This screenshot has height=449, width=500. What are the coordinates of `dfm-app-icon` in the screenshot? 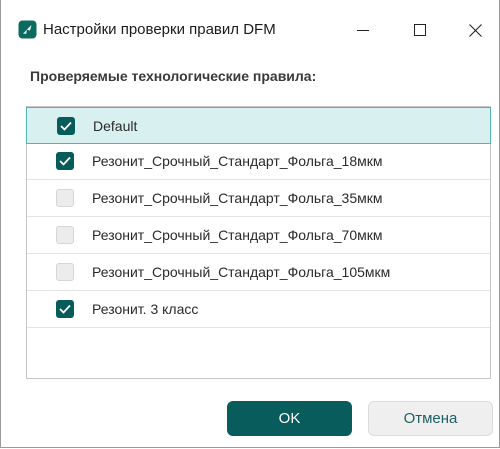 It's located at (27, 29).